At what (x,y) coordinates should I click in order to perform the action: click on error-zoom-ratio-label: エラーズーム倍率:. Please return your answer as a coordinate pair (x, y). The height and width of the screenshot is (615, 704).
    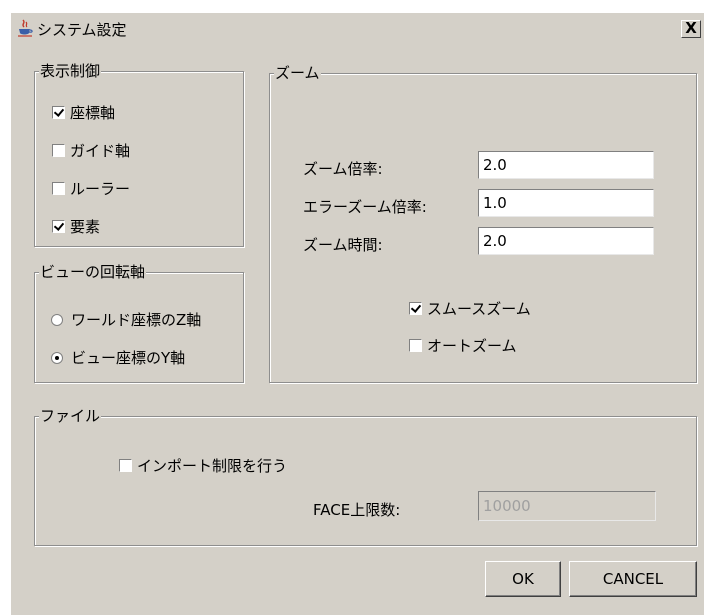
    Looking at the image, I should click on (365, 207).